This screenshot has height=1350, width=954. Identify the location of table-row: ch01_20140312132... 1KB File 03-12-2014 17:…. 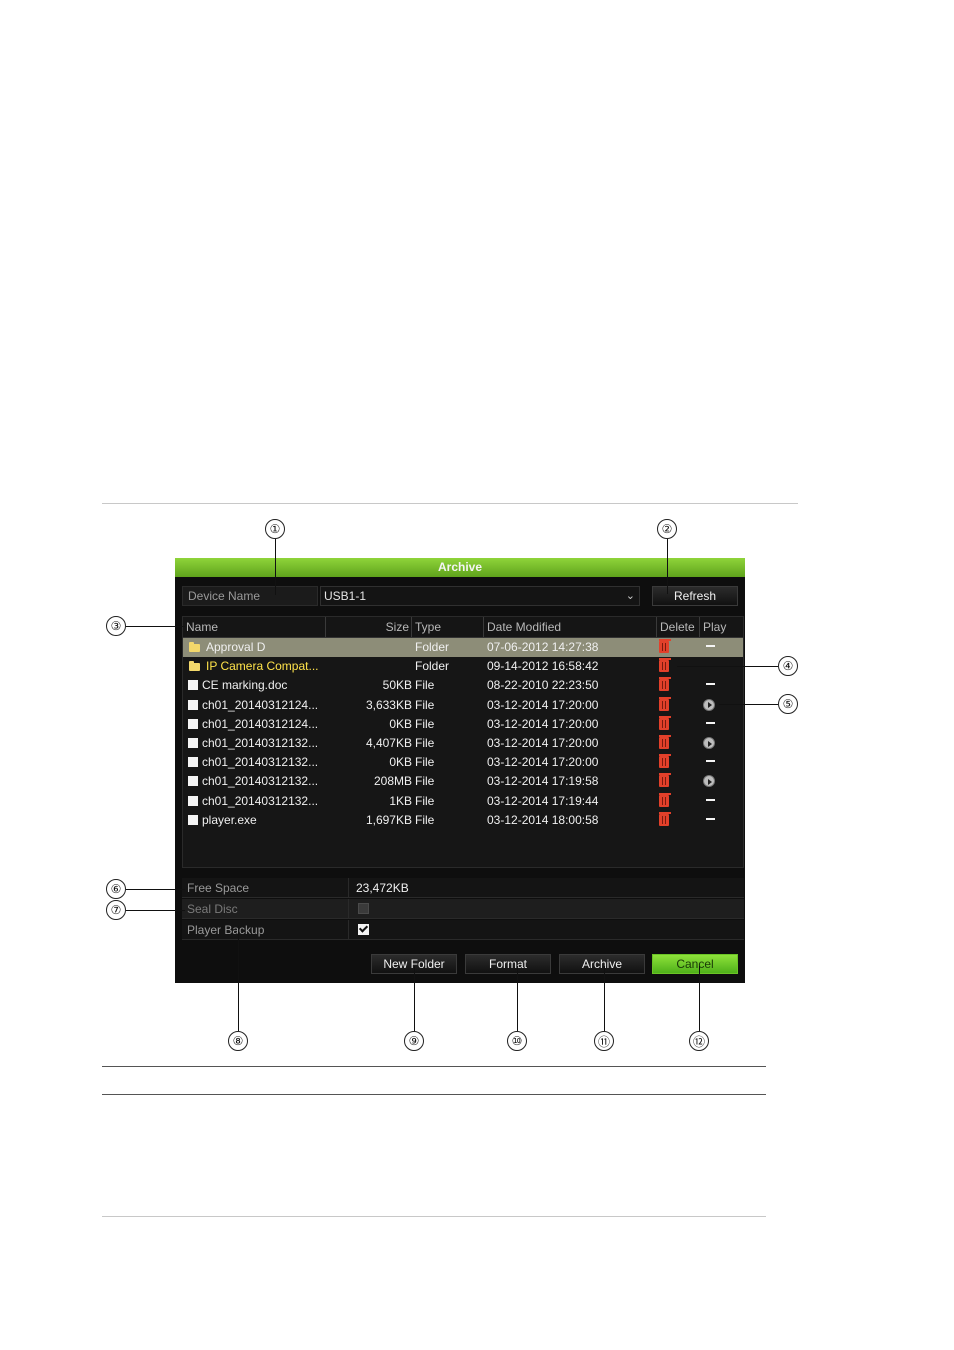
(463, 801).